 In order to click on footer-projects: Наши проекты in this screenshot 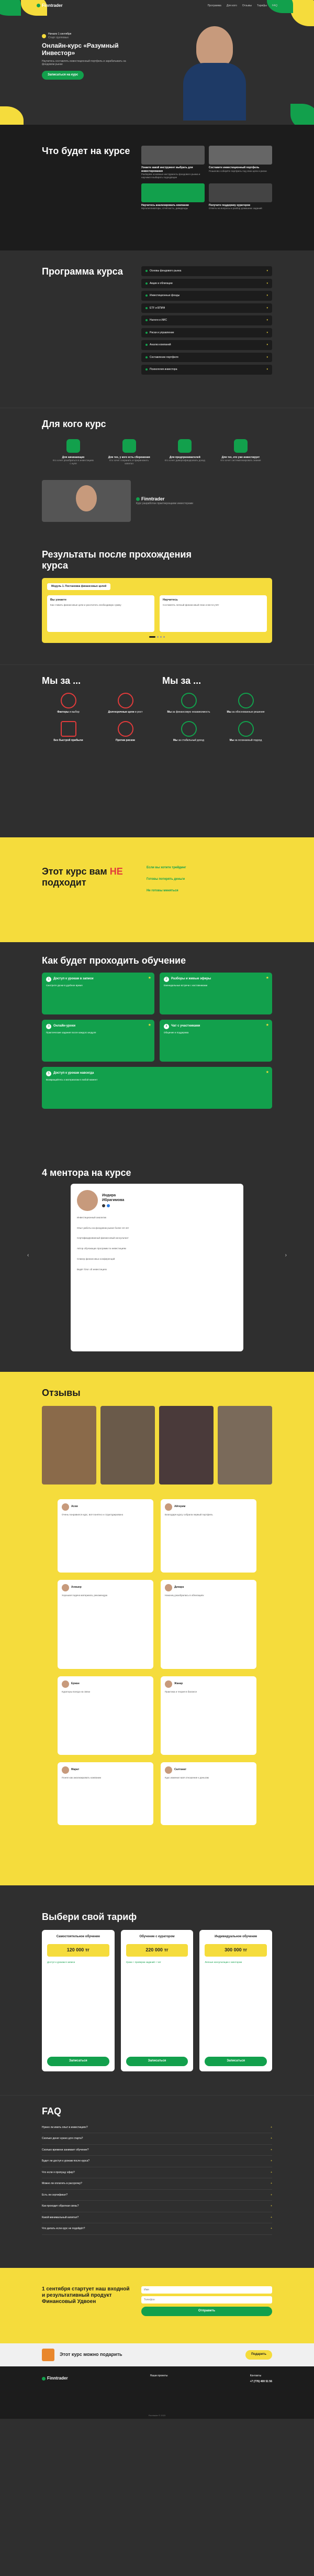, I will do `click(159, 2378)`.